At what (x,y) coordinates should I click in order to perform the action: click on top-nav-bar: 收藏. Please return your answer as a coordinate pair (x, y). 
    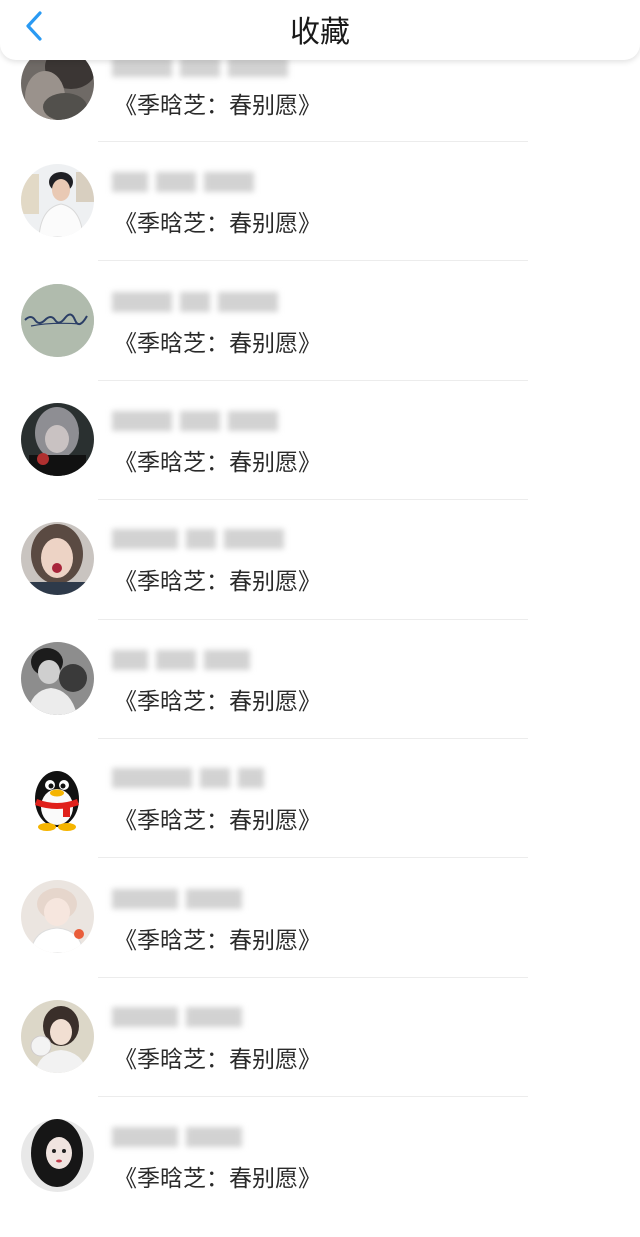
    Looking at the image, I should click on (320, 30).